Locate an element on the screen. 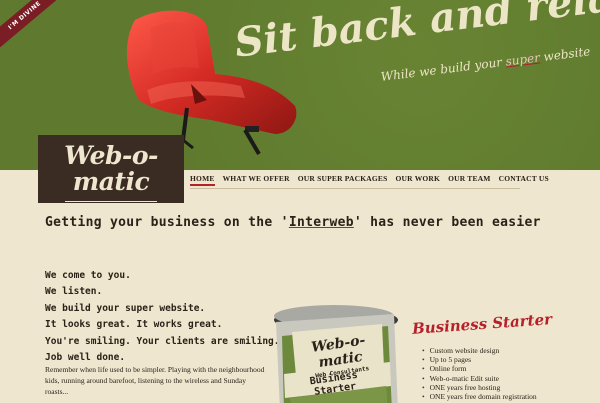  intro-line: We listen. is located at coordinates (74, 292).